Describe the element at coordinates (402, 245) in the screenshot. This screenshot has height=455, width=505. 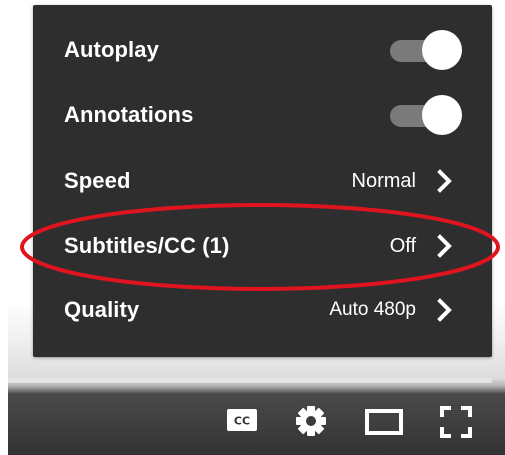
I see `subtitles-value: Off` at that location.